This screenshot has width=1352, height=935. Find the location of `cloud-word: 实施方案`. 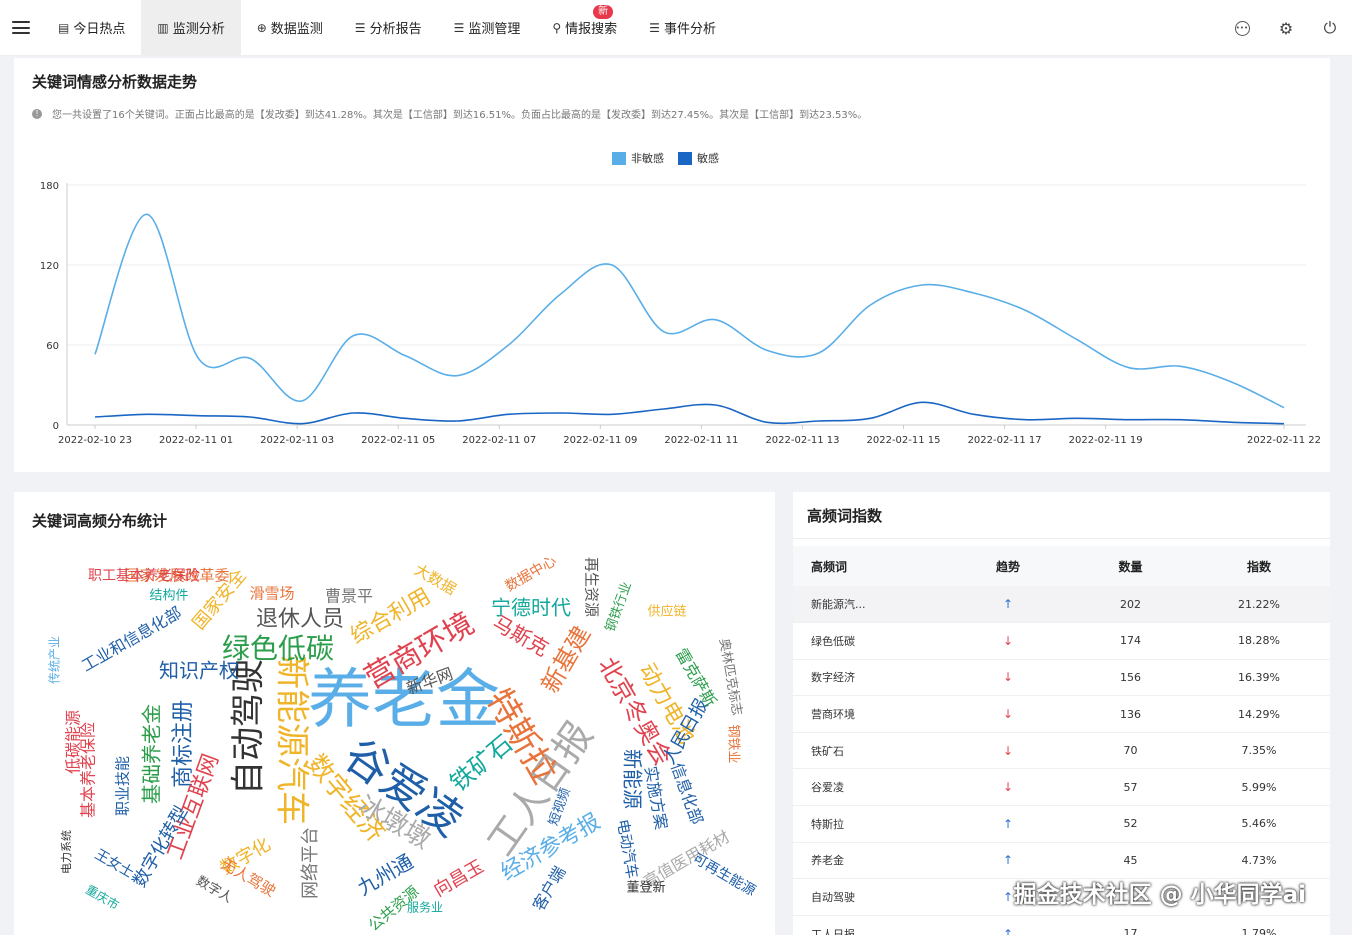

cloud-word: 实施方案 is located at coordinates (656, 798).